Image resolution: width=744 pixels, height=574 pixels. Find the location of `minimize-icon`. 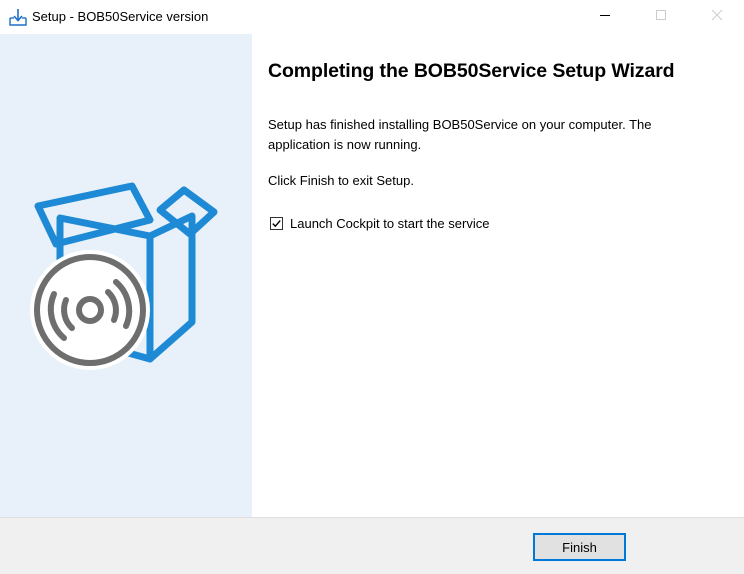

minimize-icon is located at coordinates (605, 17).